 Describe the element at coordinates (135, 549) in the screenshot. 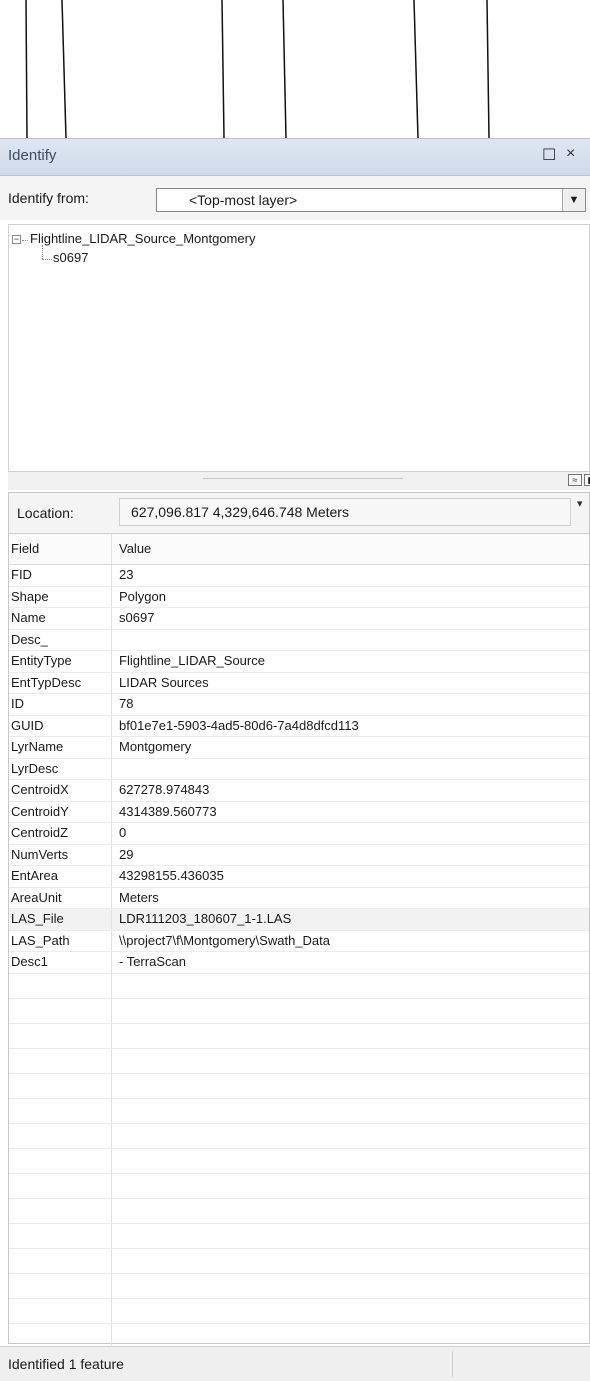

I see `header-value: Value` at that location.